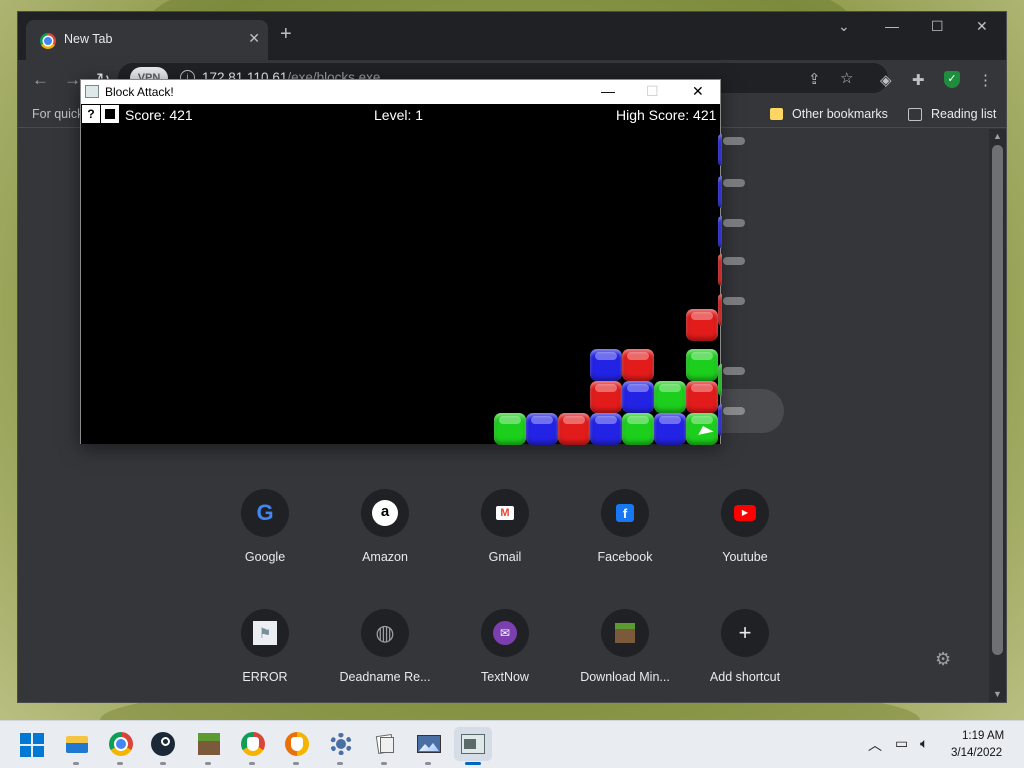 This screenshot has height=768, width=1024. What do you see at coordinates (666, 115) in the screenshot?
I see `high-score-label: High Score: 421` at bounding box center [666, 115].